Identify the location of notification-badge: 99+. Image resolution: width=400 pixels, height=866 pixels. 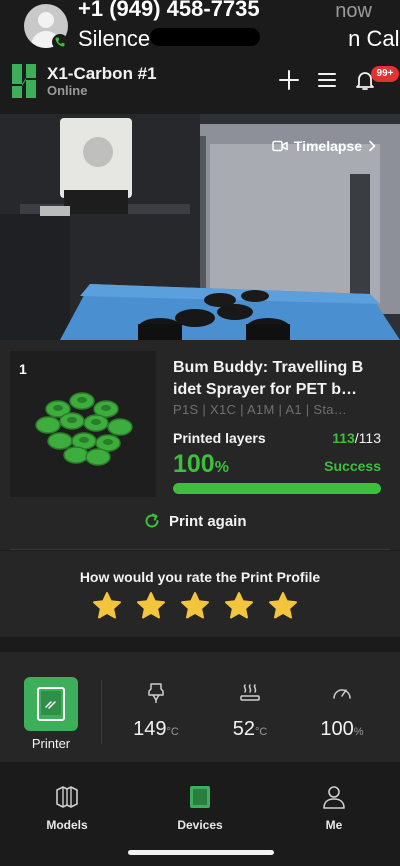
(385, 74).